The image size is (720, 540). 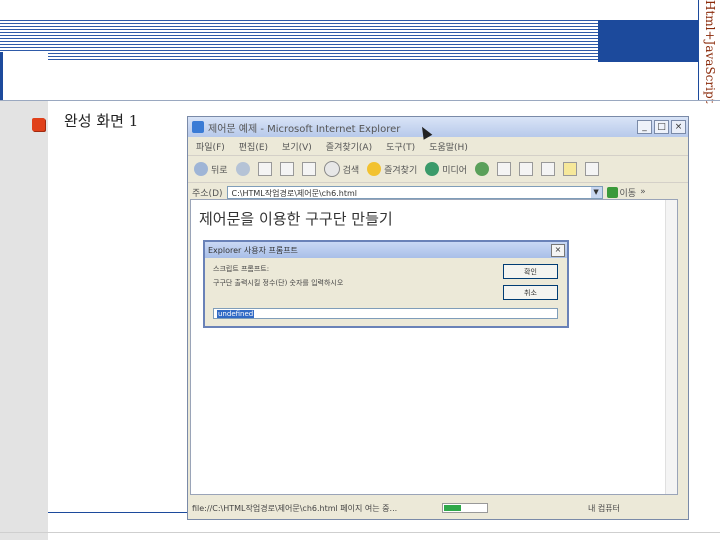 What do you see at coordinates (570, 169) in the screenshot?
I see `folder-icon` at bounding box center [570, 169].